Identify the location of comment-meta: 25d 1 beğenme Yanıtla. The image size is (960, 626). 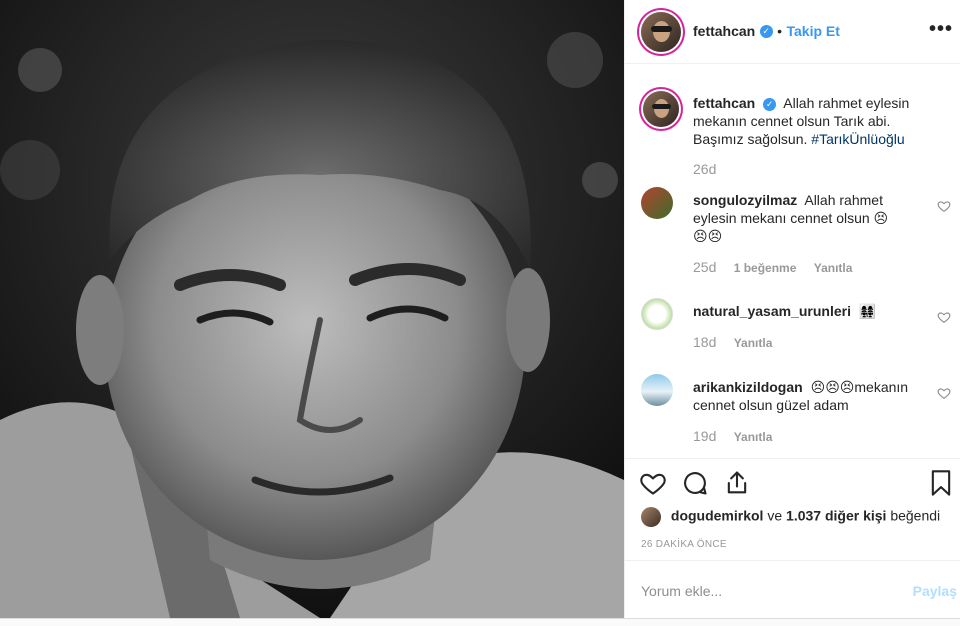
(772, 267).